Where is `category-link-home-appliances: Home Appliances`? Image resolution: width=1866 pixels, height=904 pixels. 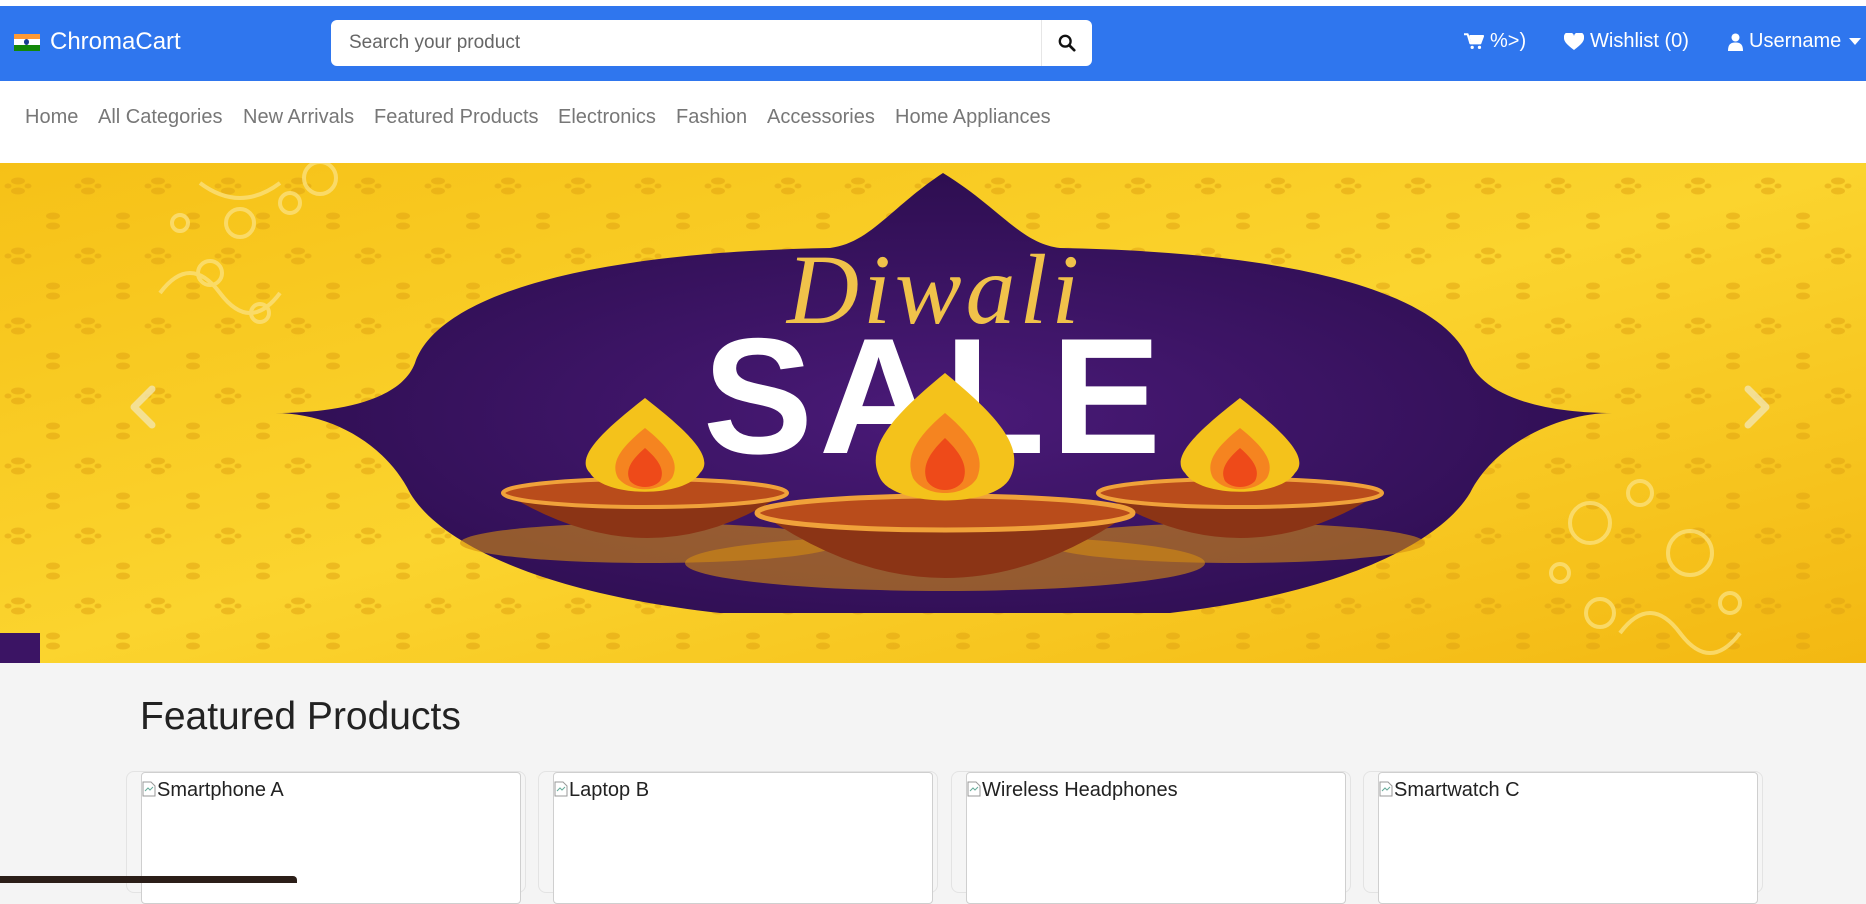
category-link-home-appliances: Home Appliances is located at coordinates (973, 117).